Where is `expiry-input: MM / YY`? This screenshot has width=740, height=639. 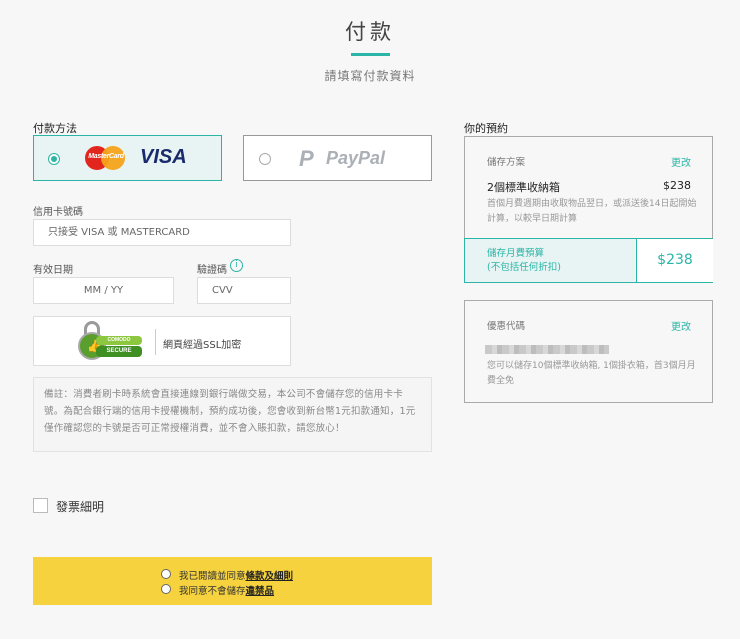 expiry-input: MM / YY is located at coordinates (103, 290).